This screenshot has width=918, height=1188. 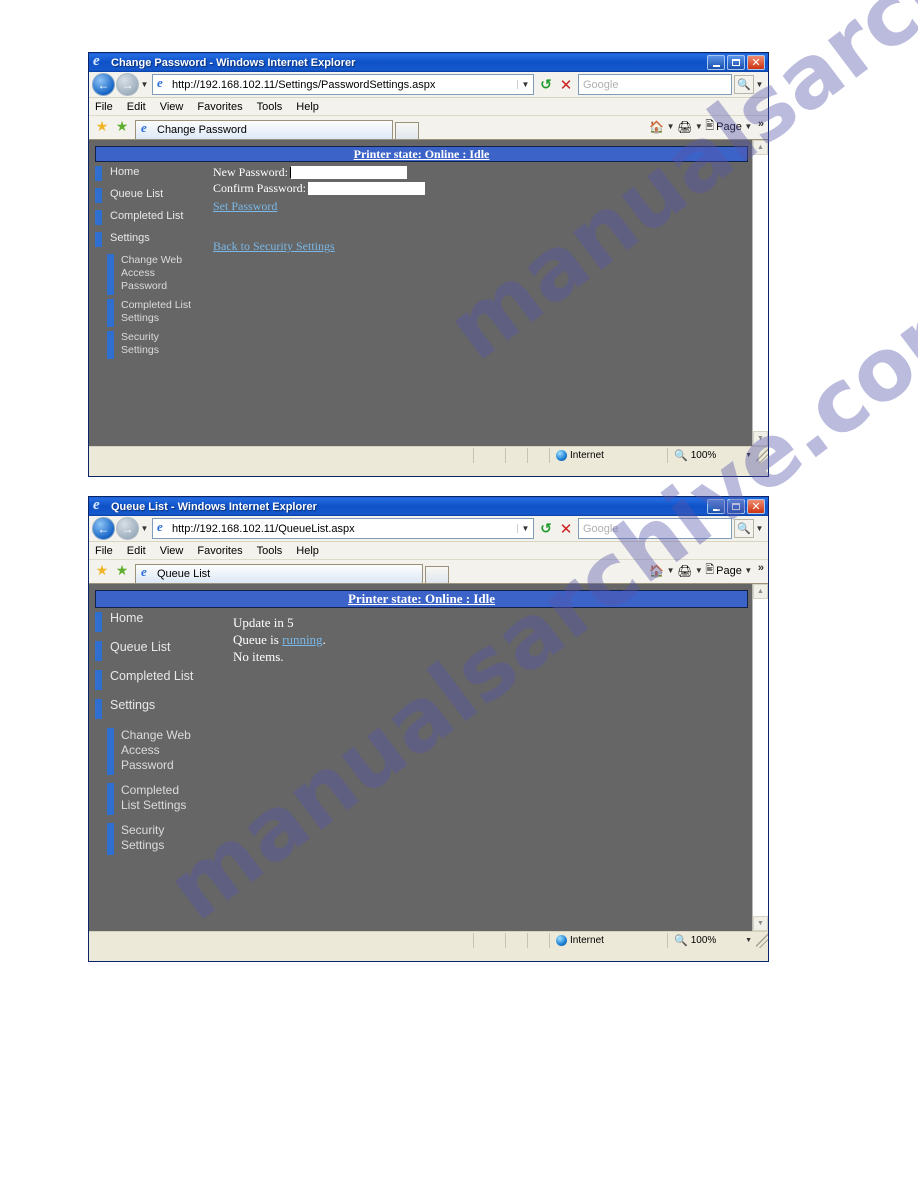 I want to click on queue-running-link: running, so click(x=302, y=639).